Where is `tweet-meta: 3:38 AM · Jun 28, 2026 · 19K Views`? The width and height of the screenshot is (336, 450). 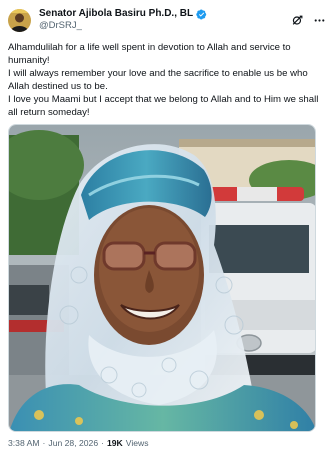 tweet-meta: 3:38 AM · Jun 28, 2026 · 19K Views is located at coordinates (168, 443).